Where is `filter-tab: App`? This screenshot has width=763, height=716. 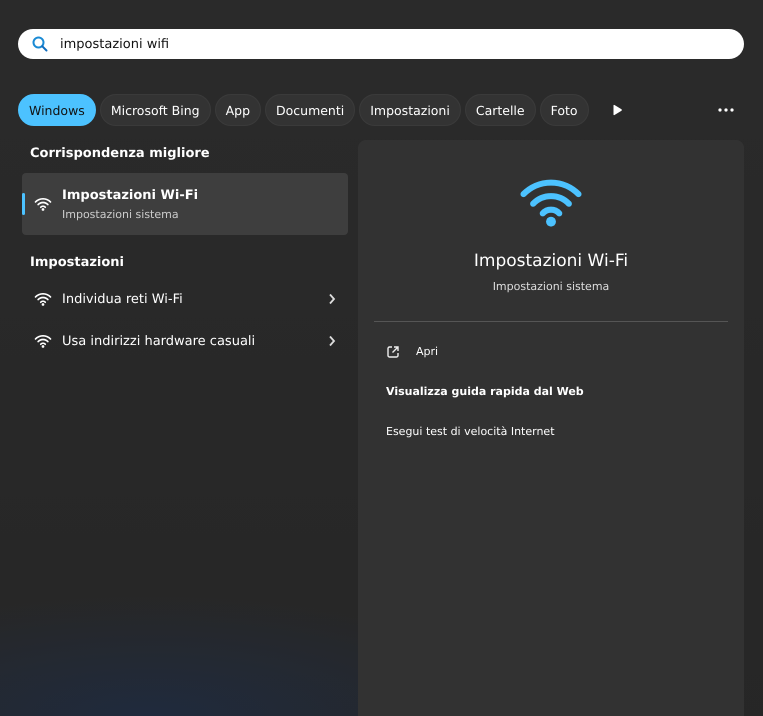 filter-tab: App is located at coordinates (237, 110).